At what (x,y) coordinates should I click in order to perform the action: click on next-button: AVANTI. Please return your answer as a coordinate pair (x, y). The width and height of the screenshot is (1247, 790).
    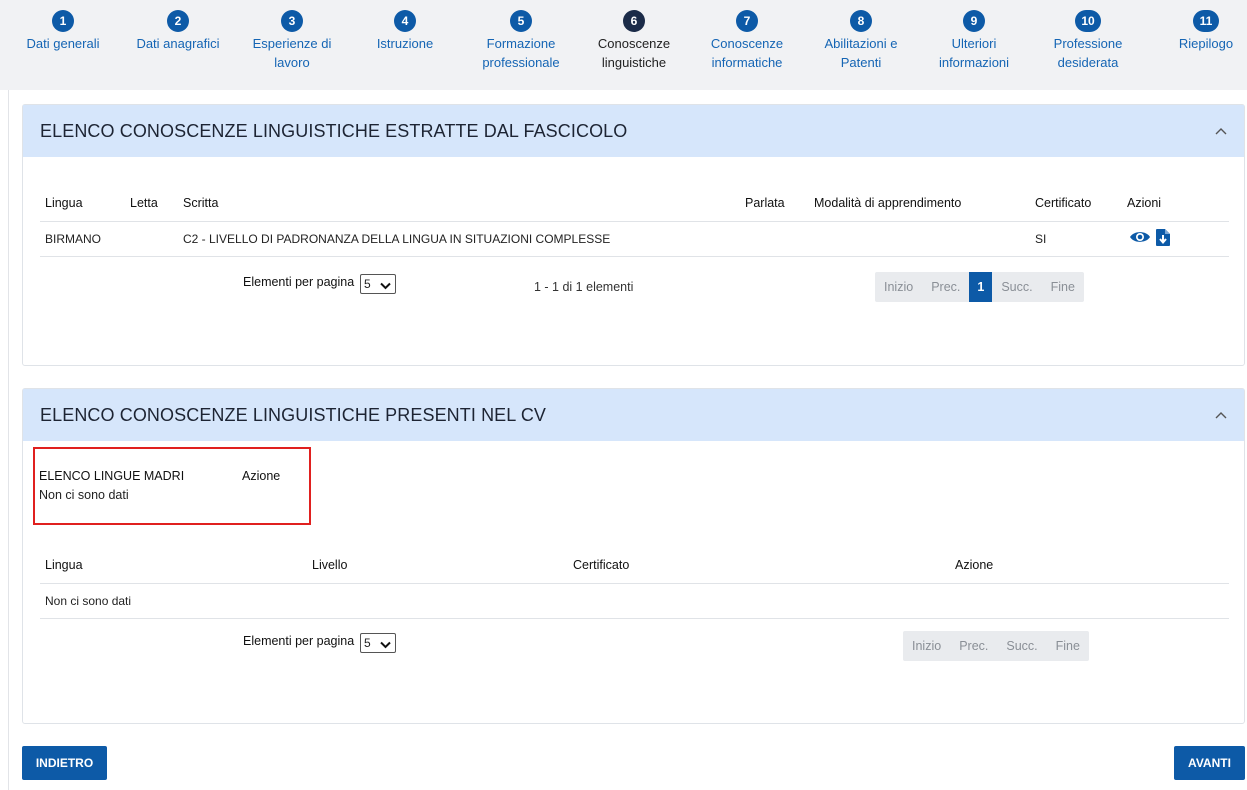
    Looking at the image, I should click on (1209, 763).